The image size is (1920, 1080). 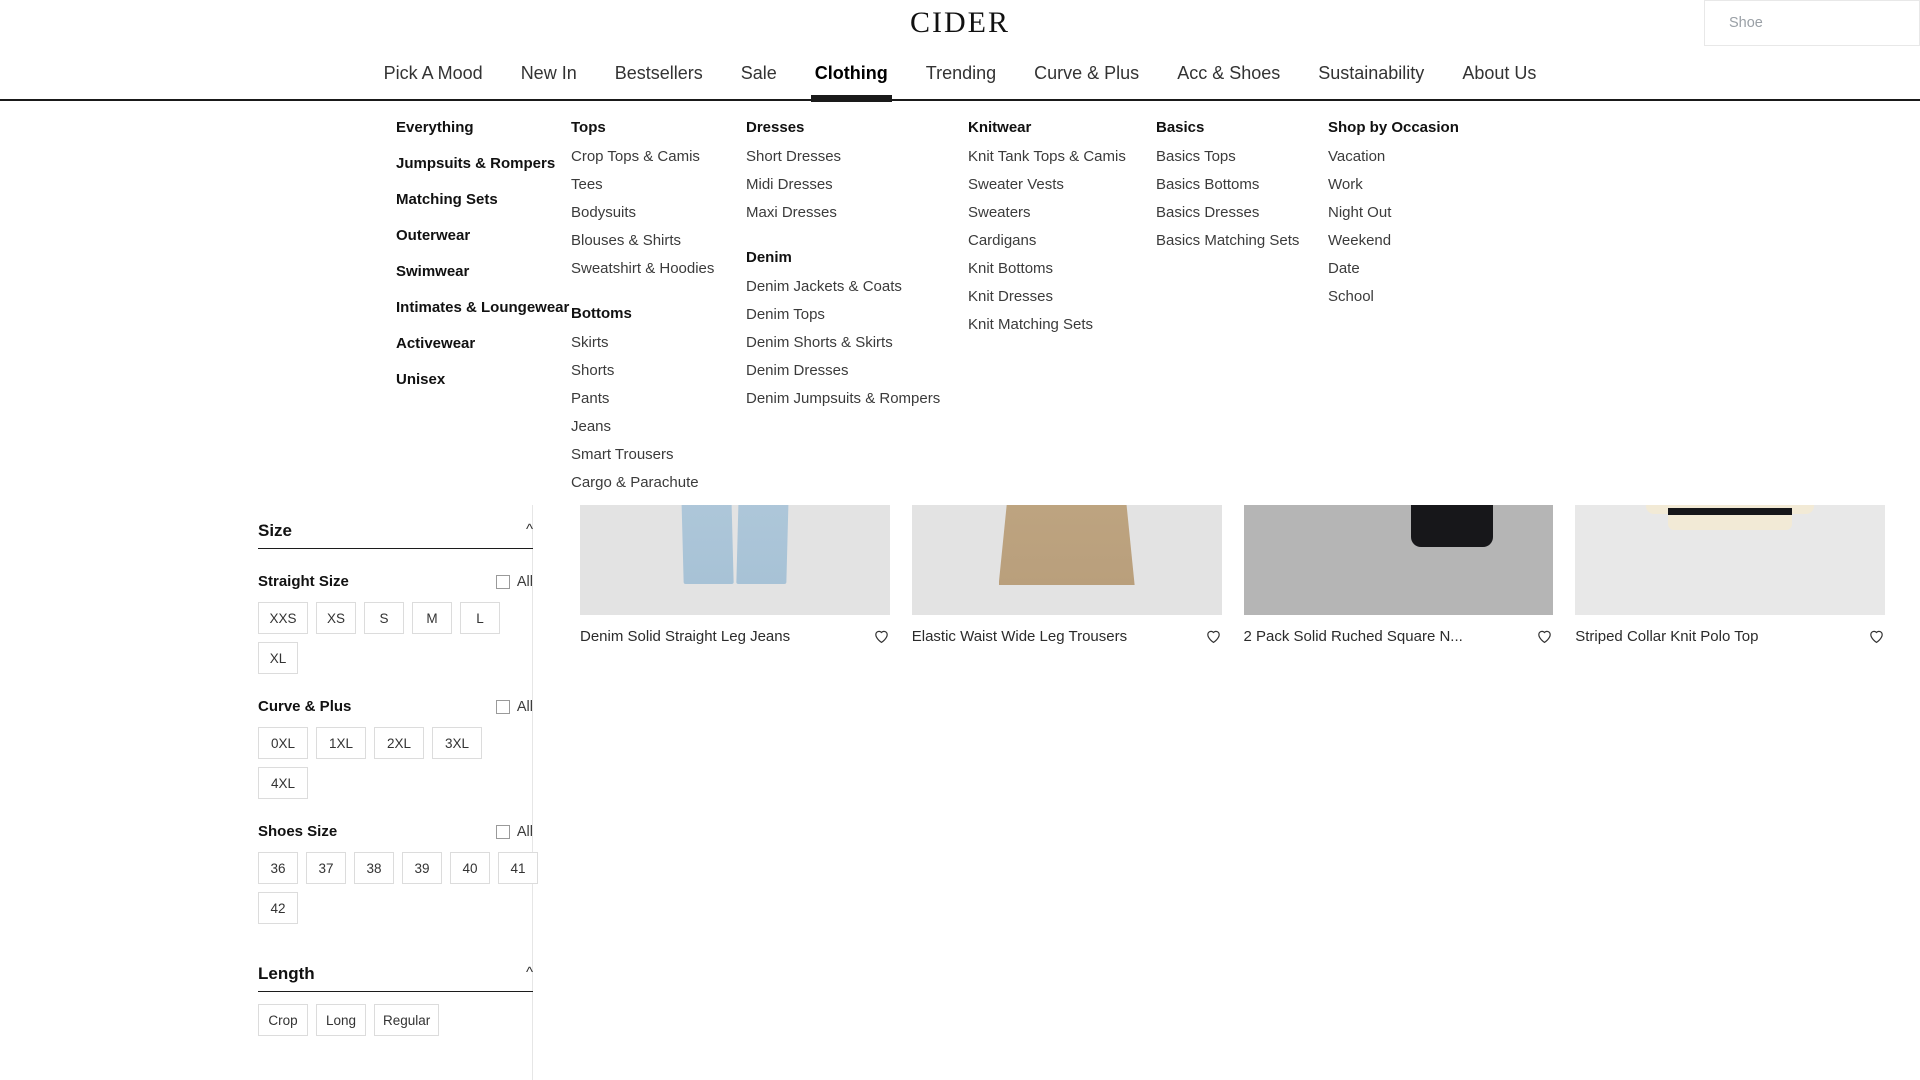 What do you see at coordinates (857, 286) in the screenshot?
I see `mega-menu-link: Denim Jackets & Coats` at bounding box center [857, 286].